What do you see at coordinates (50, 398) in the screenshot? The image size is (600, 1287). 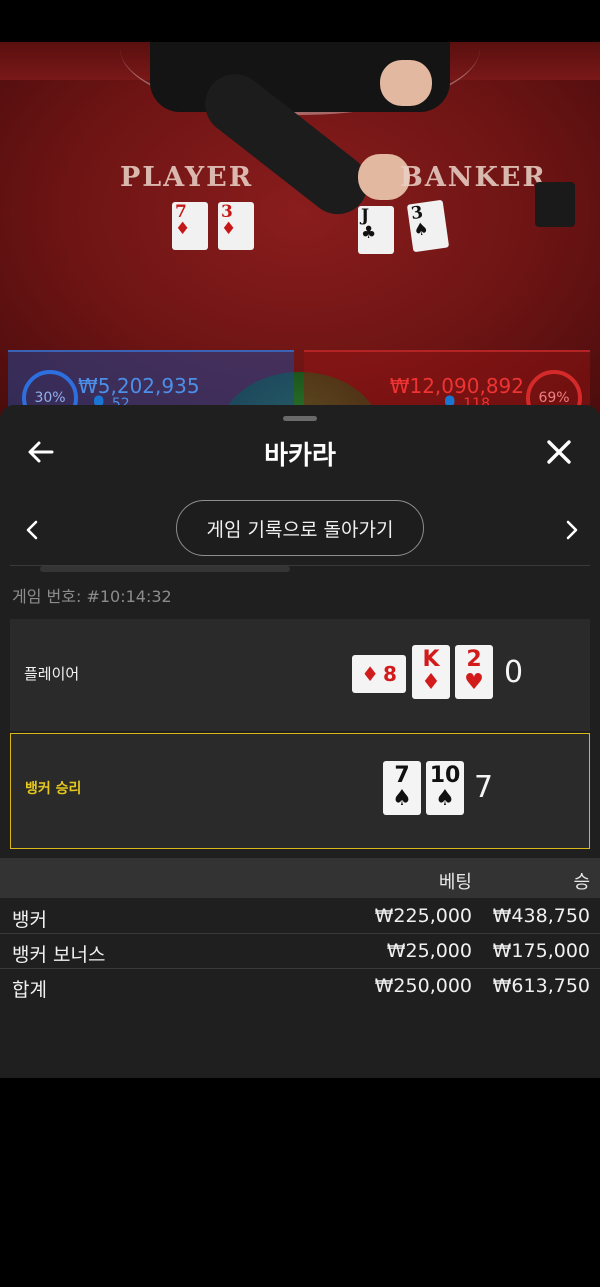 I see `player-percent: 30%` at bounding box center [50, 398].